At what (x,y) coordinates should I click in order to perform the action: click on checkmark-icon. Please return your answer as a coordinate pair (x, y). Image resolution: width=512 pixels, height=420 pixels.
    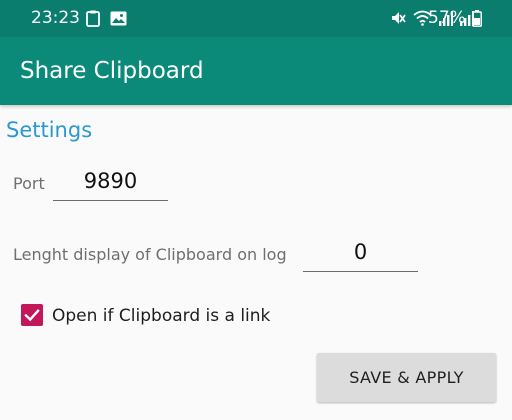
    Looking at the image, I should click on (32, 315).